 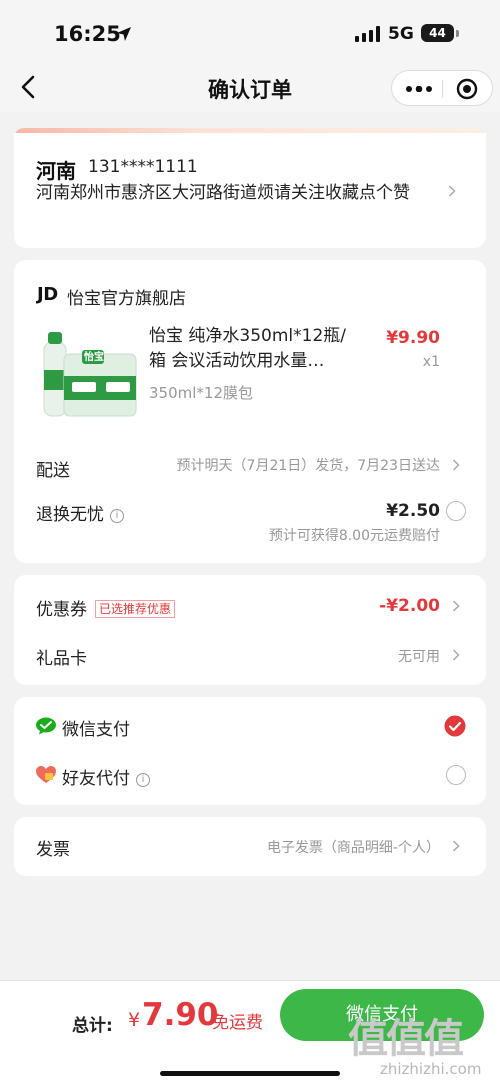 I want to click on svg-text: 怡宝, so click(x=94, y=356).